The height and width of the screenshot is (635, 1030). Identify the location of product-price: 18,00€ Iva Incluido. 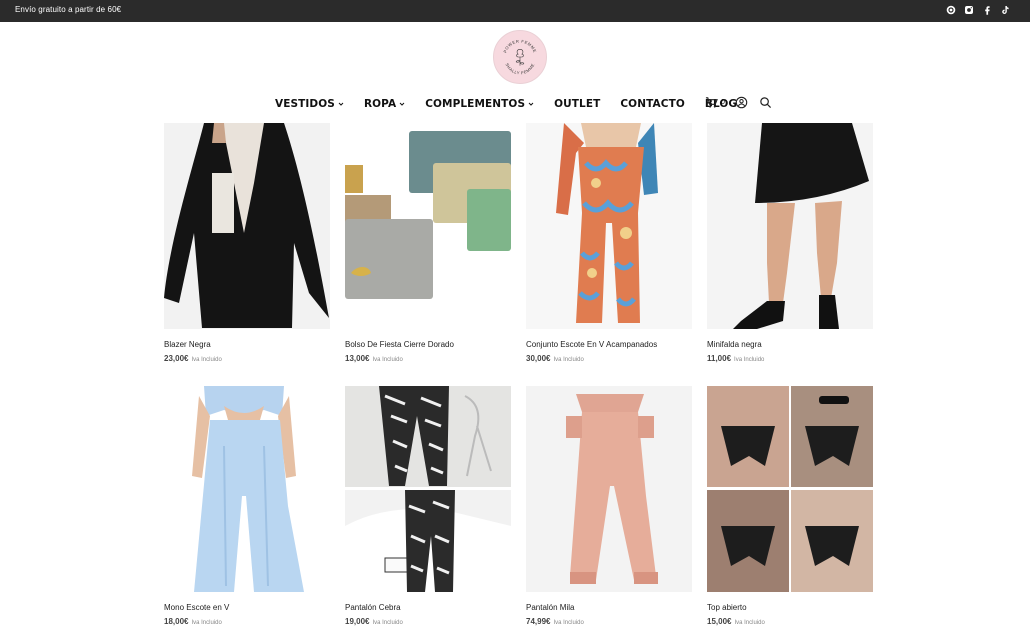
(193, 621).